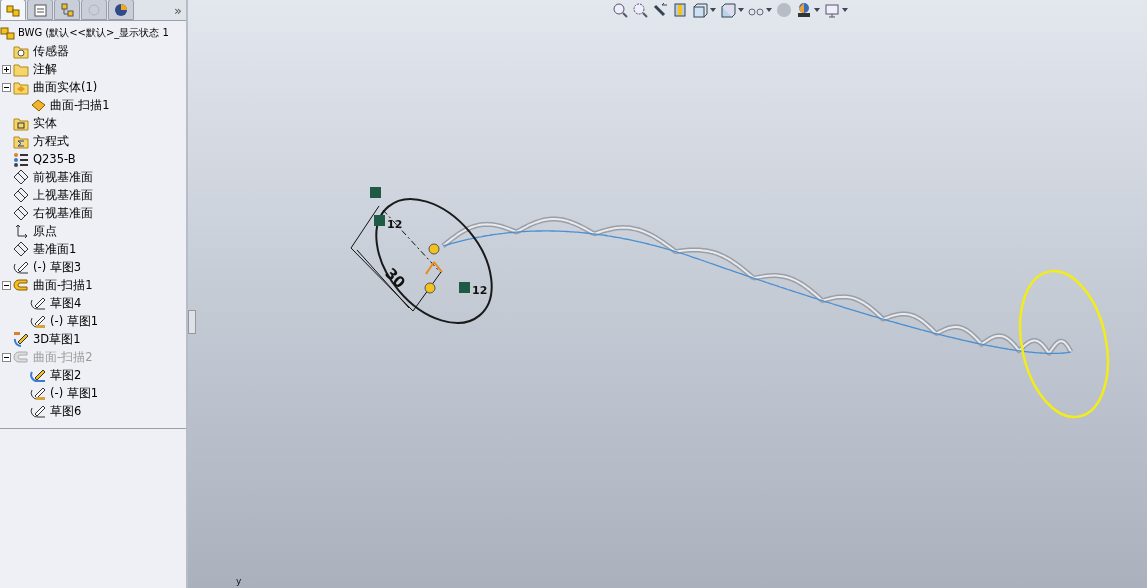 This screenshot has height=588, width=1147. I want to click on tree-item: 前视基准面, so click(63, 177).